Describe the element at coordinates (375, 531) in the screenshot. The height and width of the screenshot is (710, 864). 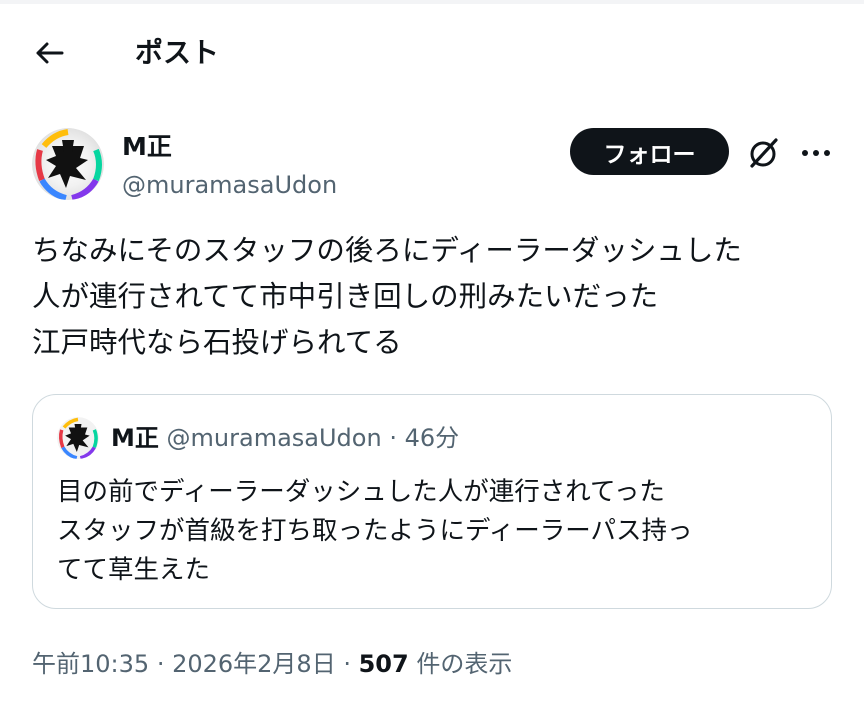
I see `quoted-text-line: スタッフが首級を打ち取ったようにディーラーパス持っ` at that location.